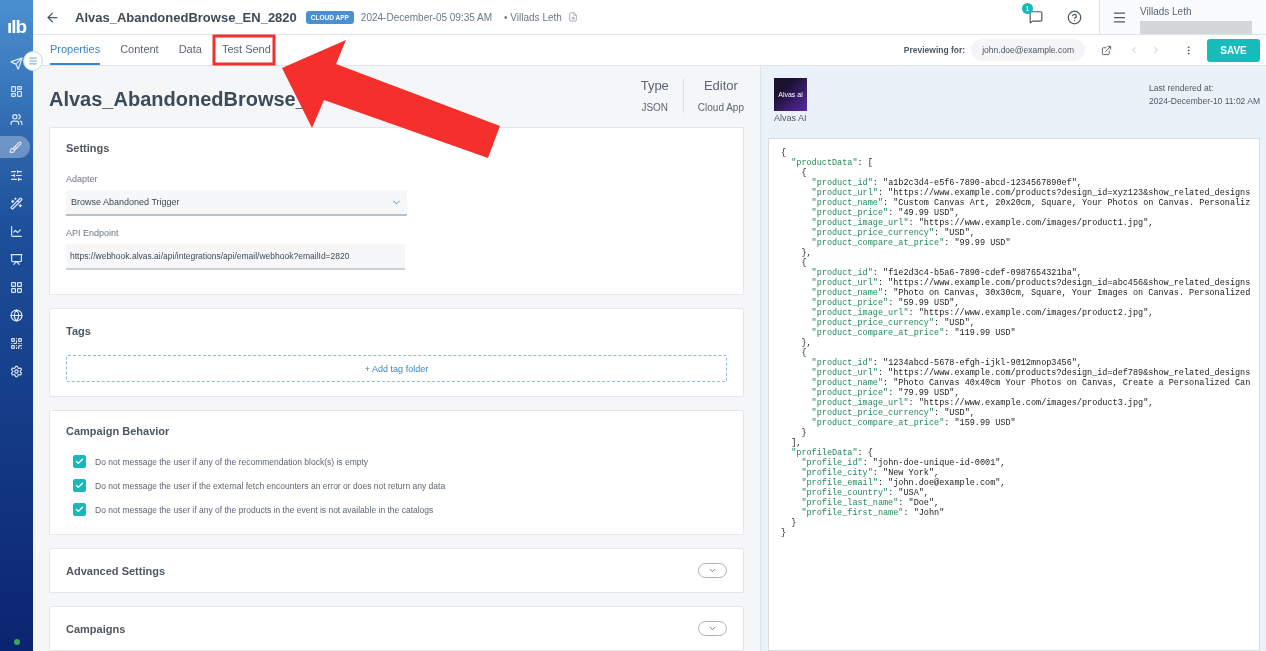 The image size is (1266, 651). I want to click on meta-label: Editor, so click(720, 85).